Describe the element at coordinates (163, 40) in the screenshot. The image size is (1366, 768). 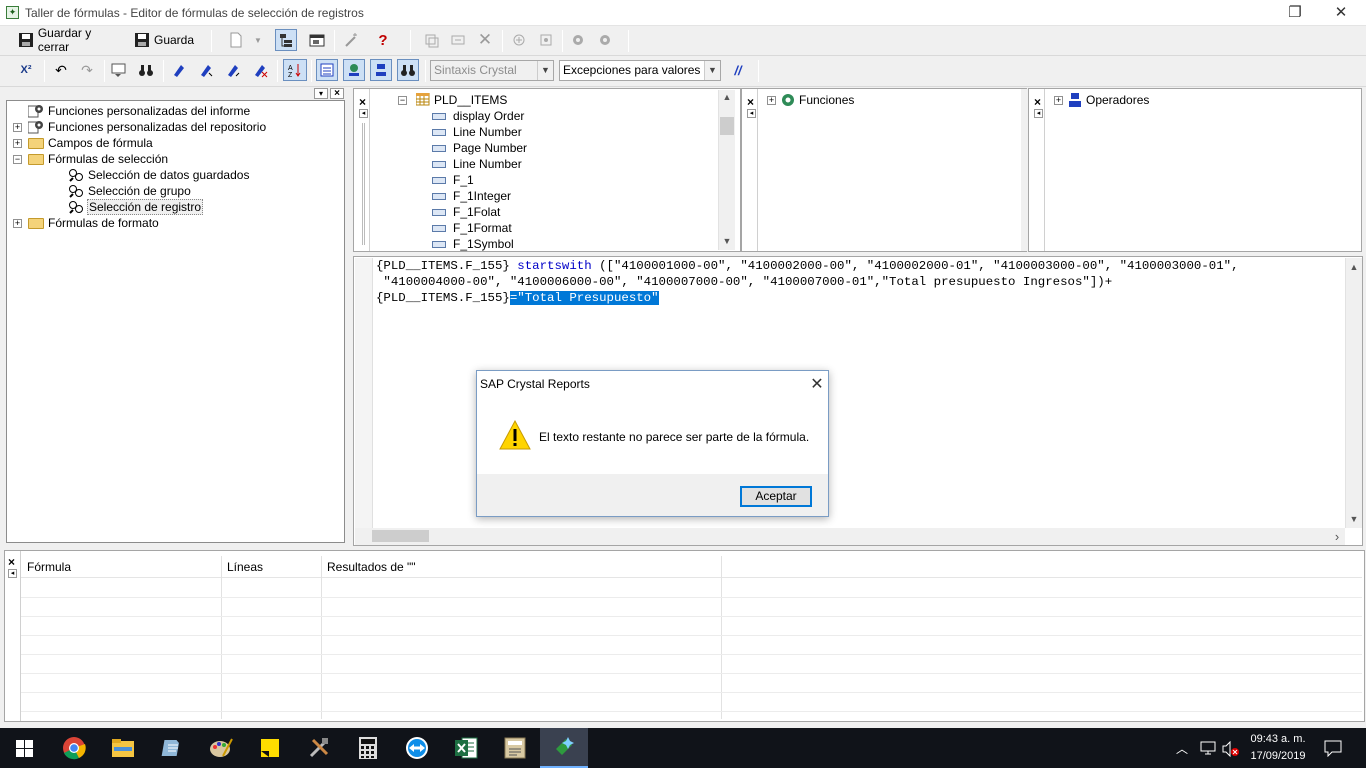
I see `save-button: Guarda` at that location.